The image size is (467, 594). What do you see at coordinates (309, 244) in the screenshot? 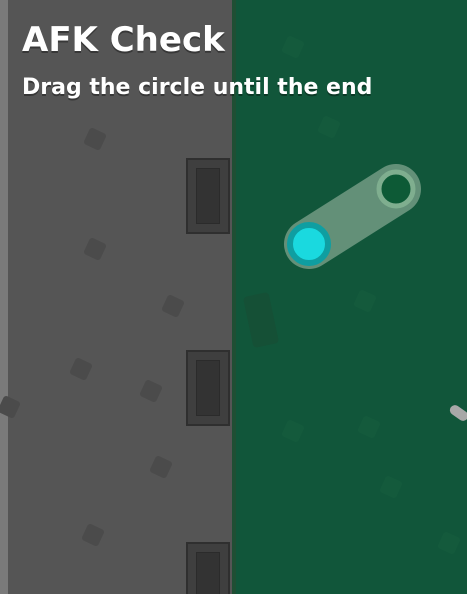
I see `afk-slider-handle` at bounding box center [309, 244].